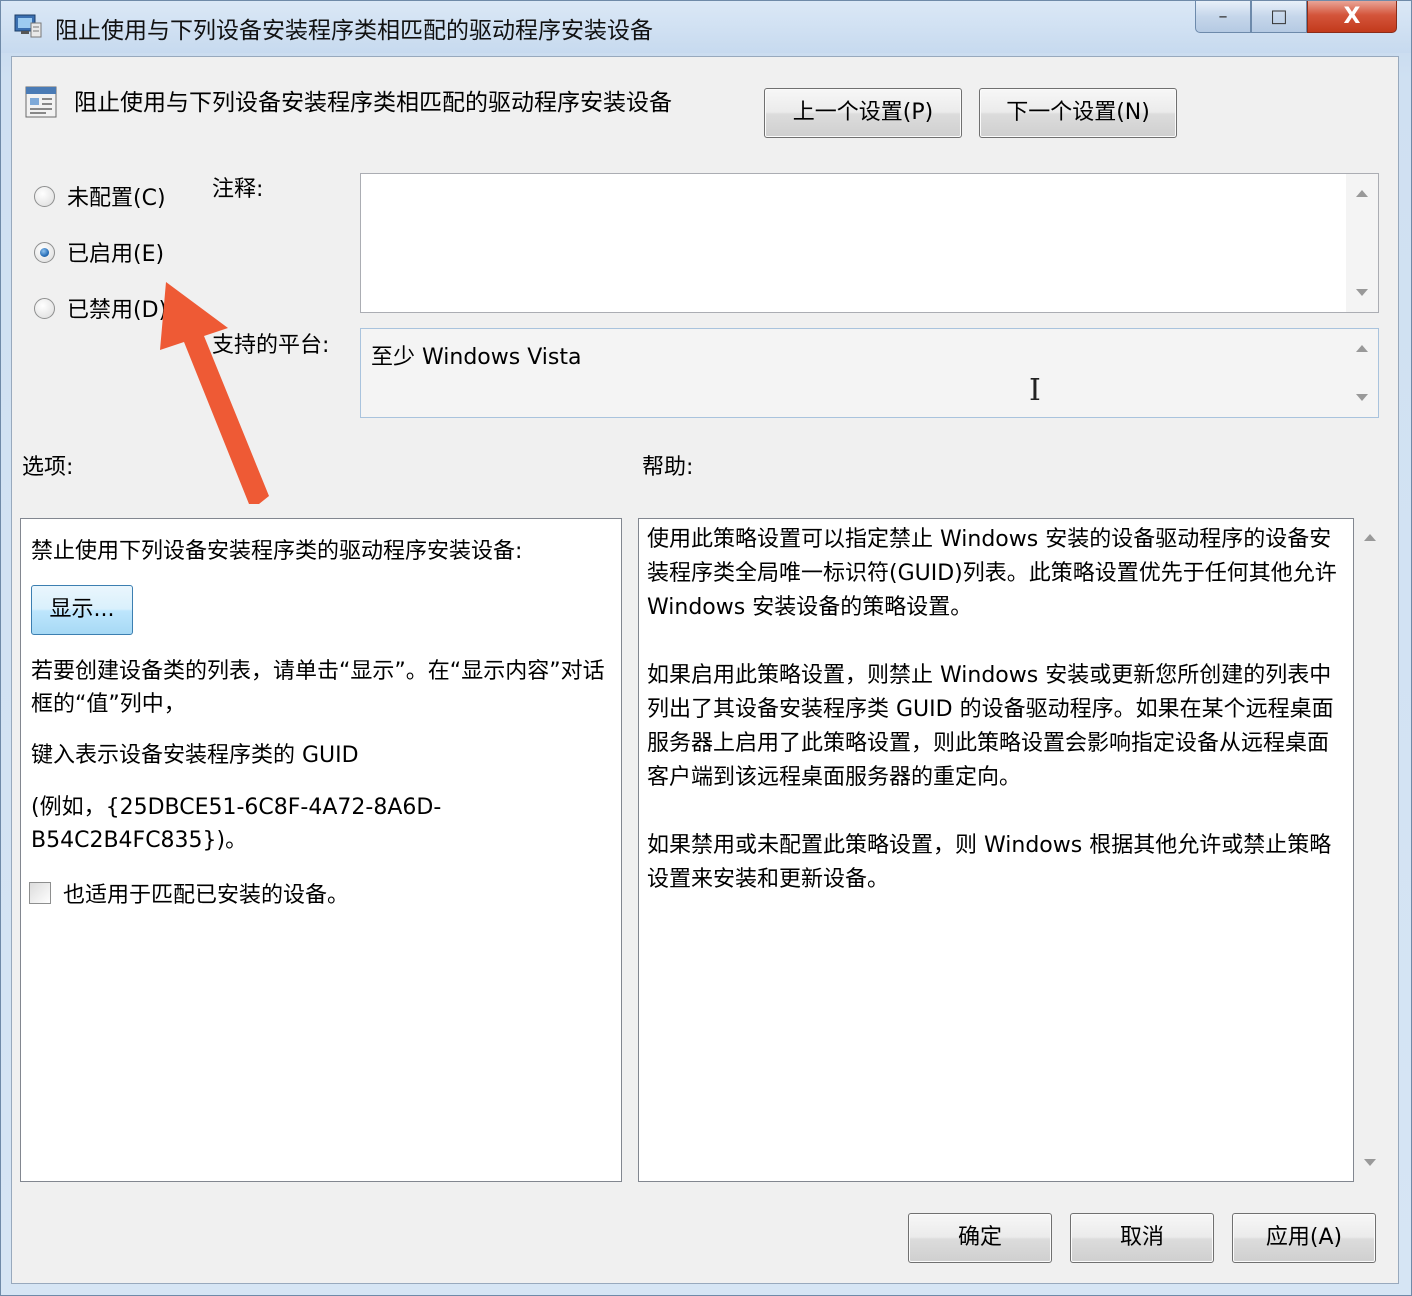  Describe the element at coordinates (1078, 113) in the screenshot. I see `next-setting-button: 下一个设置(N)` at that location.